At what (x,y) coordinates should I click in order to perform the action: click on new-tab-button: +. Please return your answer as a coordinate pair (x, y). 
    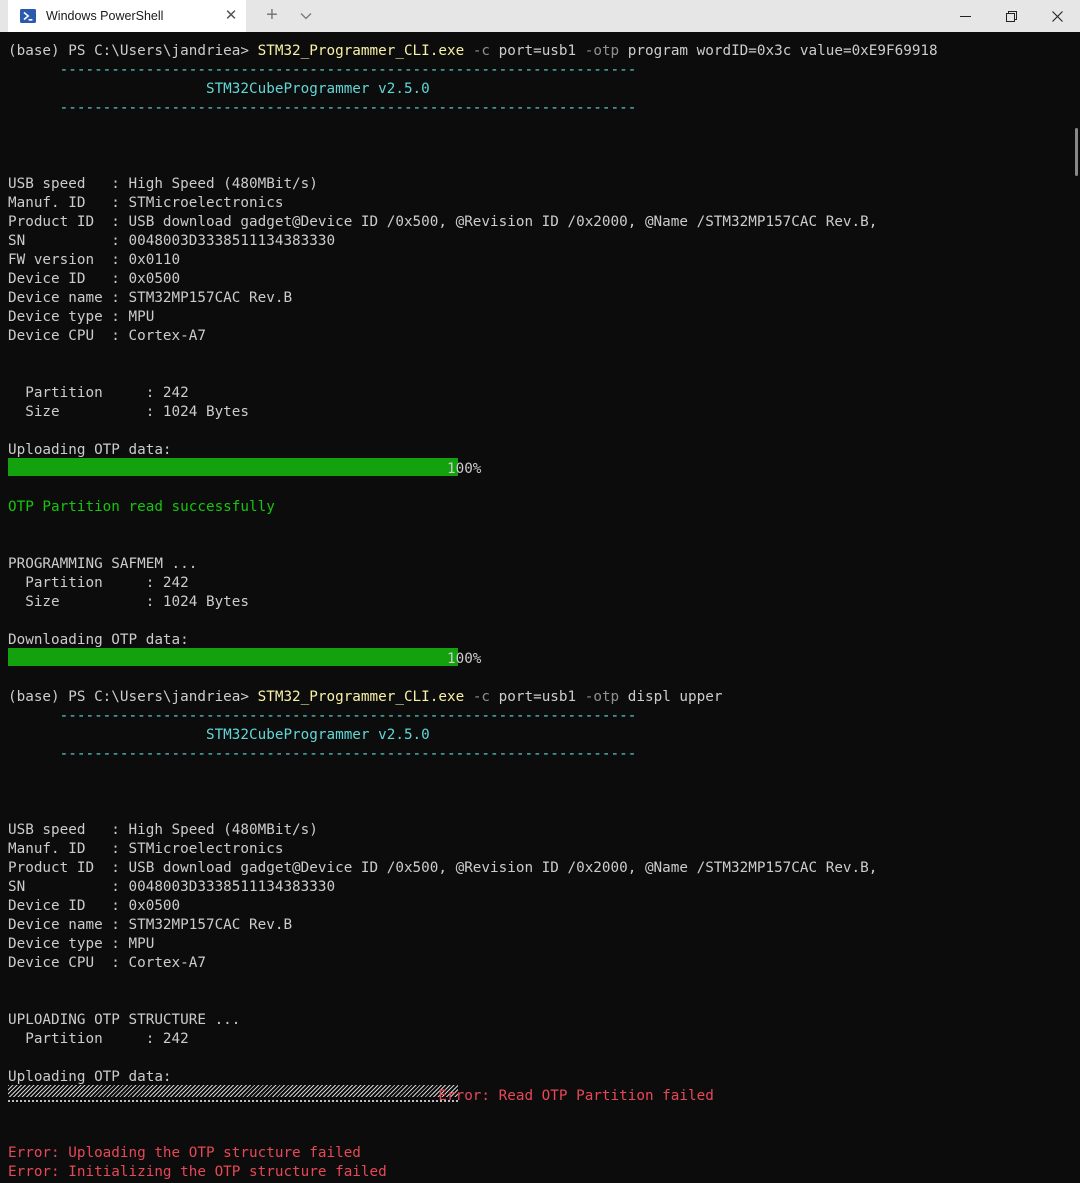
    Looking at the image, I should click on (272, 16).